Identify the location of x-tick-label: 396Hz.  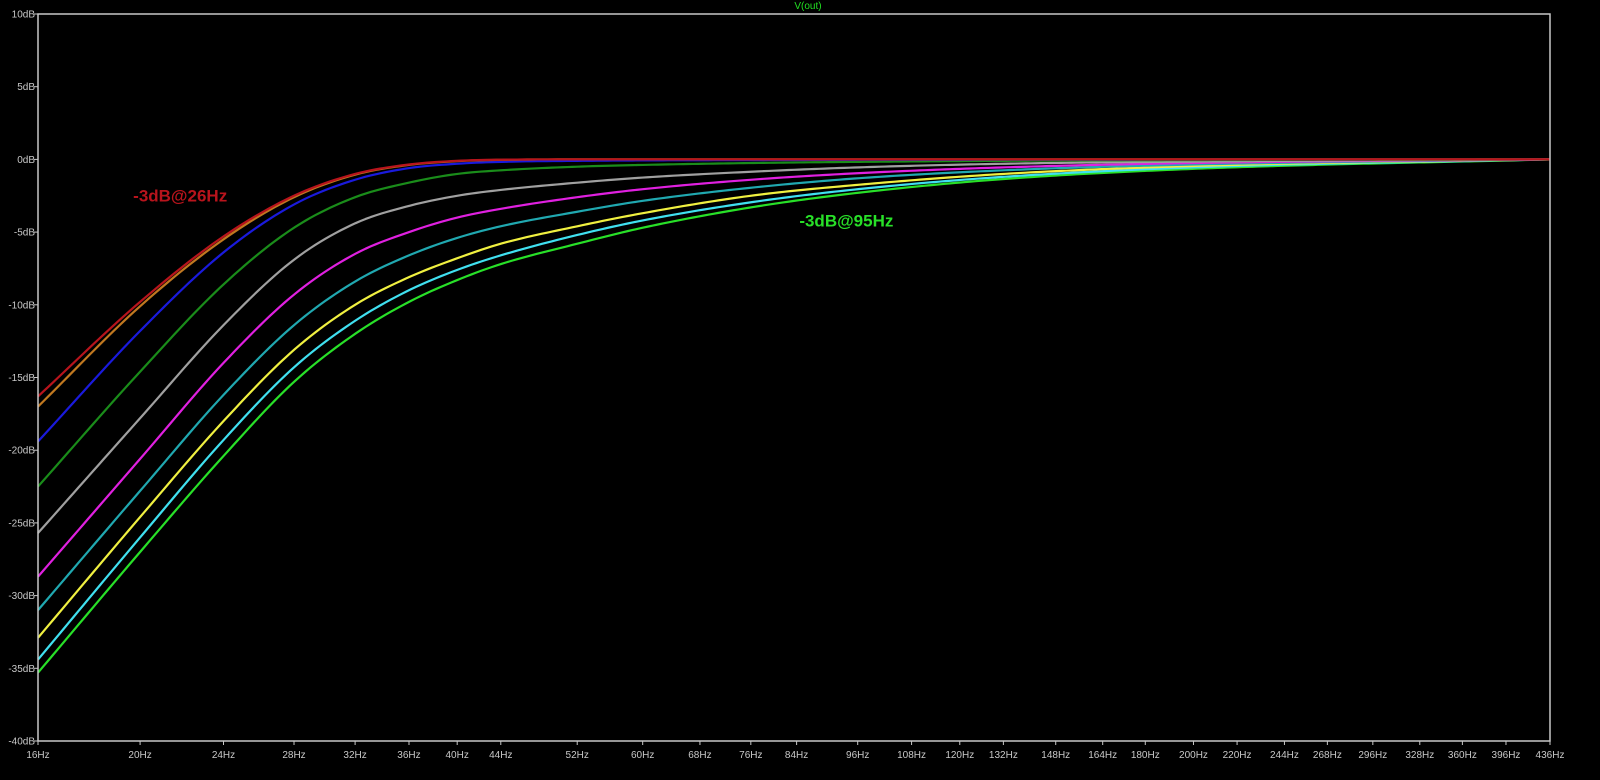
(1506, 755).